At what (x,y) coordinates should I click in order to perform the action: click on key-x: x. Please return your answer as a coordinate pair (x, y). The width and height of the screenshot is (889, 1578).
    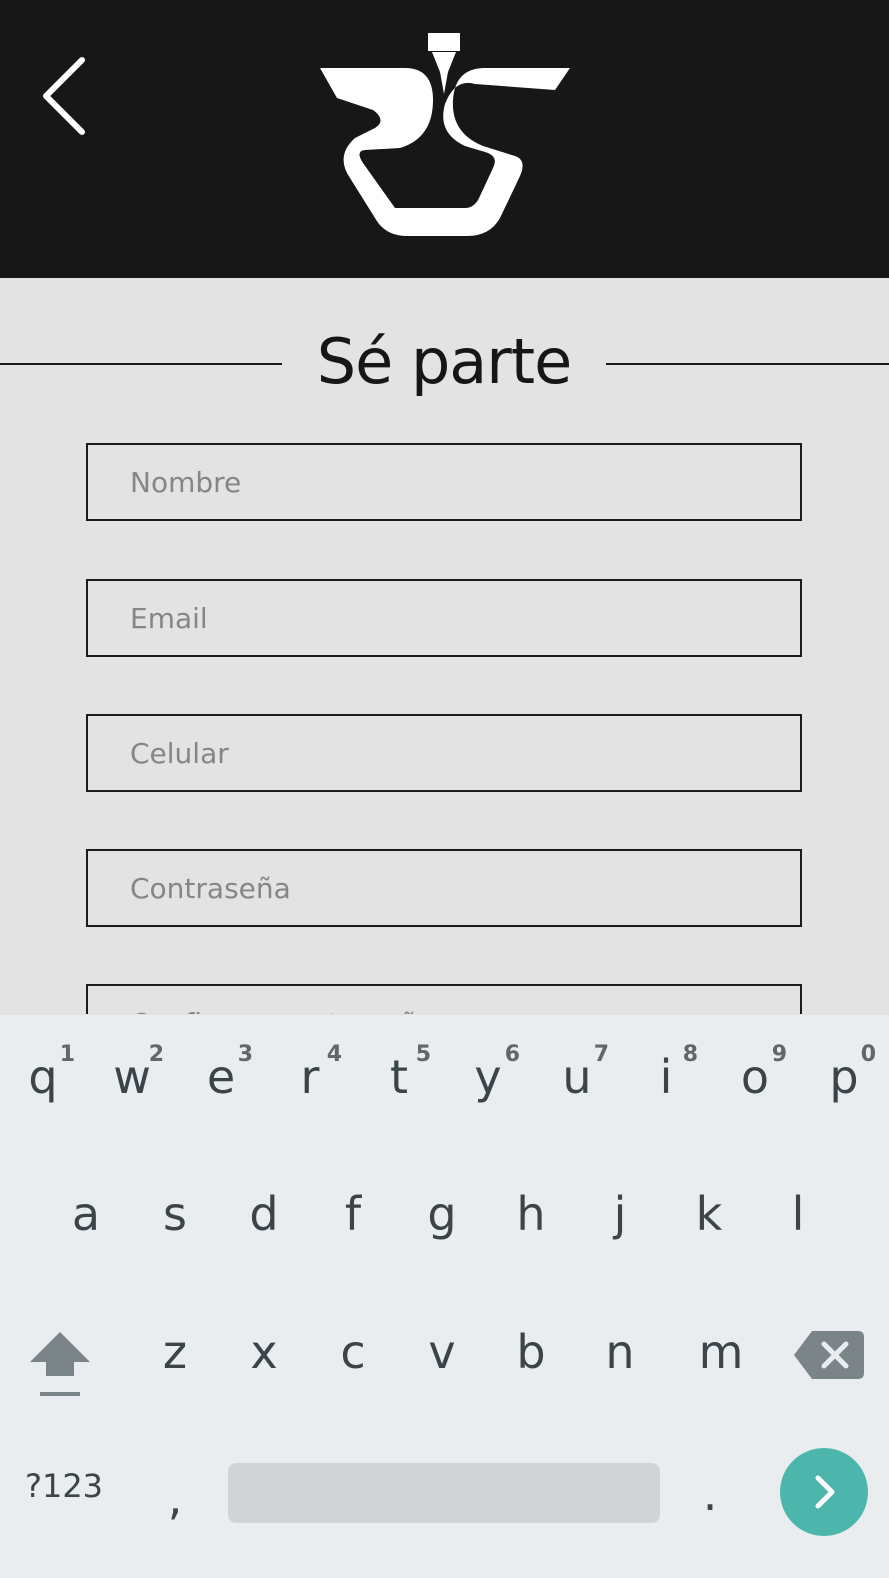
    Looking at the image, I should click on (264, 1352).